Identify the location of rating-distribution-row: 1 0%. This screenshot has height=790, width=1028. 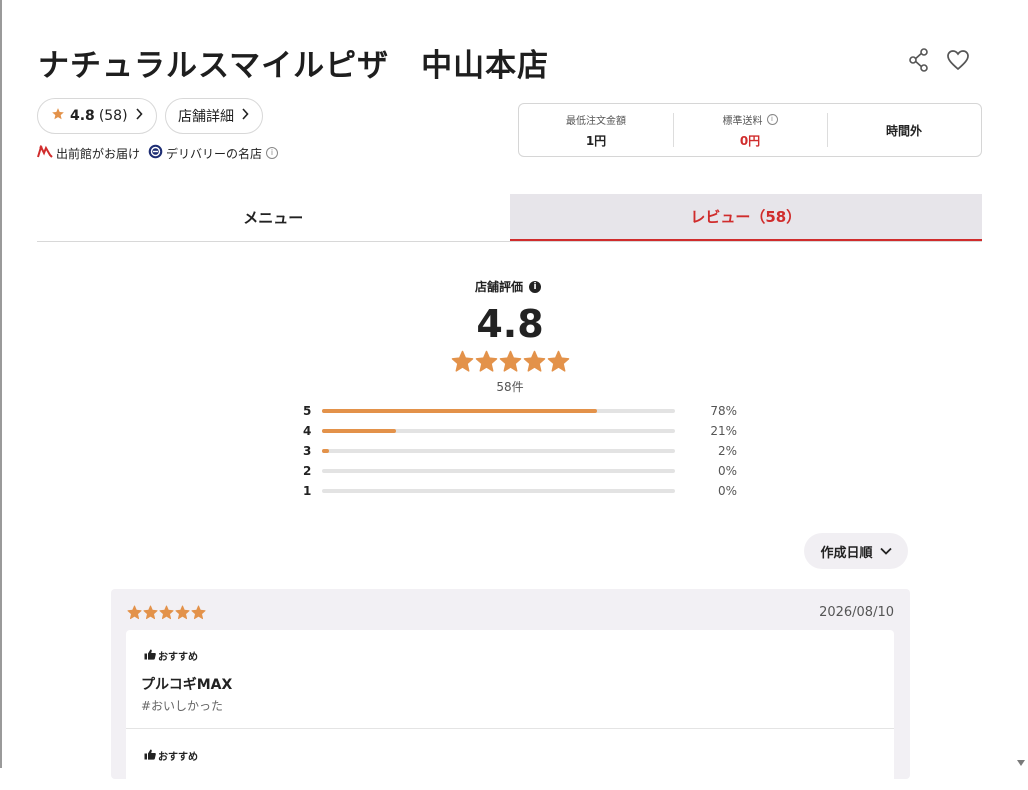
(520, 491).